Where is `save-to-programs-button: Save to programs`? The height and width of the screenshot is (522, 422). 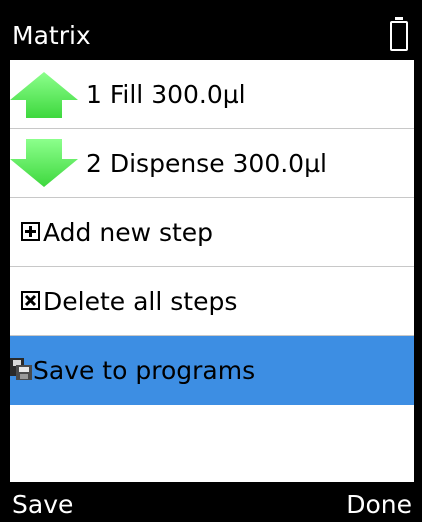 save-to-programs-button: Save to programs is located at coordinates (212, 370).